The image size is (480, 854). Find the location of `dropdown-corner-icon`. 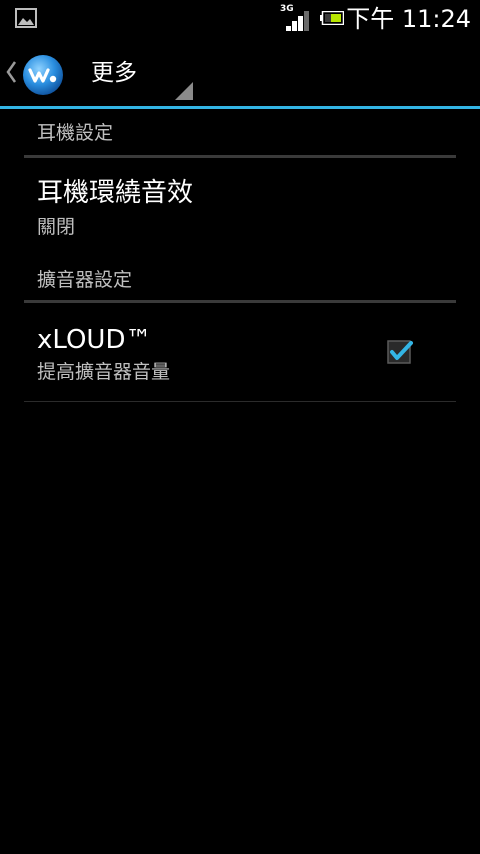

dropdown-corner-icon is located at coordinates (184, 91).